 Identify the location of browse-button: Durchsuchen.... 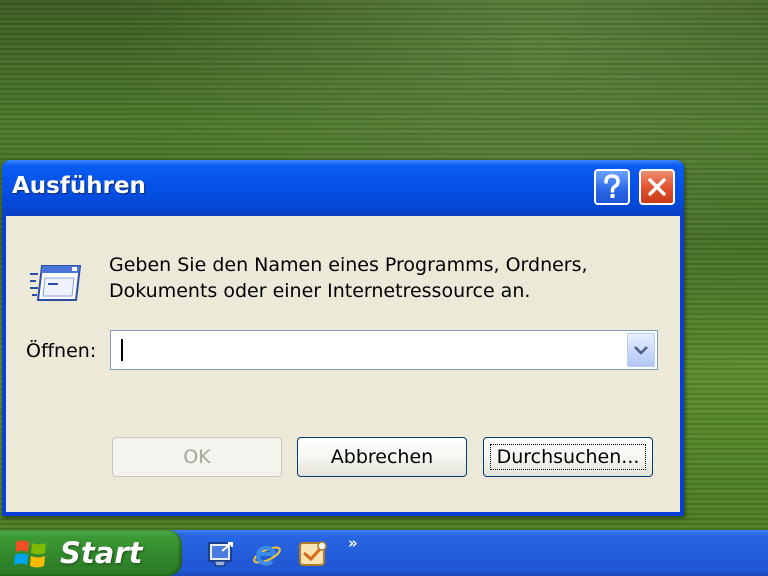
(568, 457).